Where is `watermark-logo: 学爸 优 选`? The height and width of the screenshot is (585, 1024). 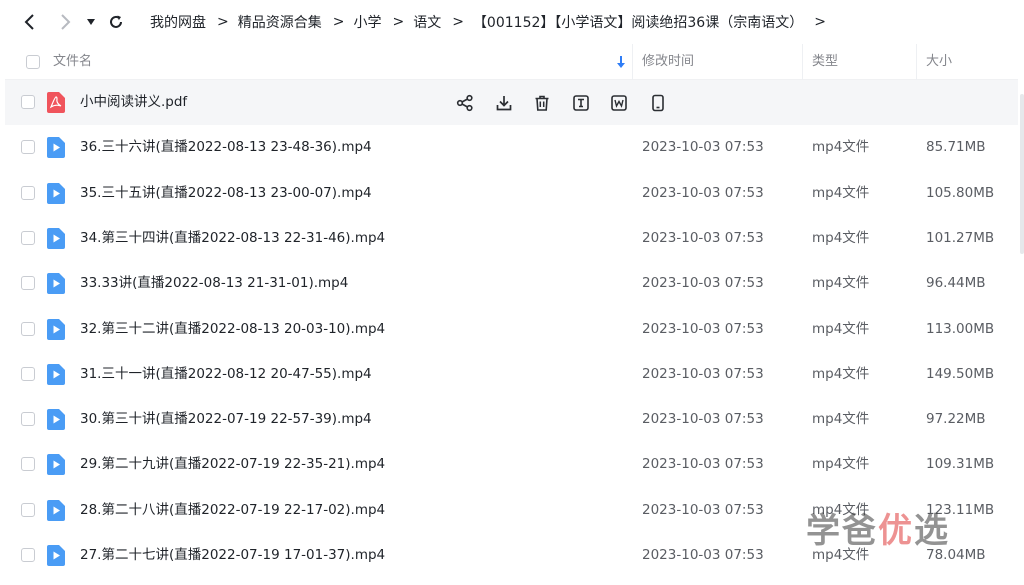
watermark-logo: 学爸 优 选 is located at coordinates (878, 528).